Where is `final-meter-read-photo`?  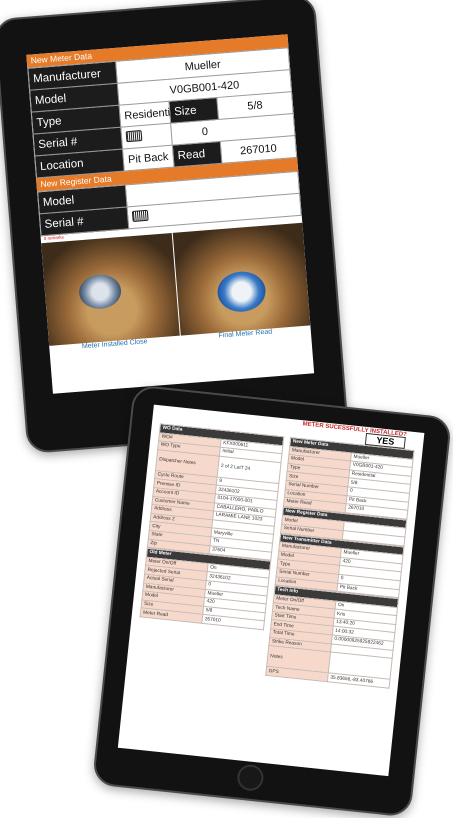 final-meter-read-photo is located at coordinates (241, 279).